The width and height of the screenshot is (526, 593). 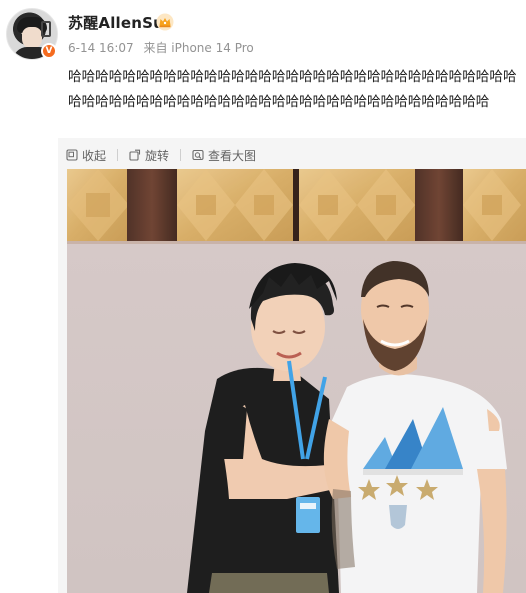 I want to click on view-large-icon, so click(x=198, y=155).